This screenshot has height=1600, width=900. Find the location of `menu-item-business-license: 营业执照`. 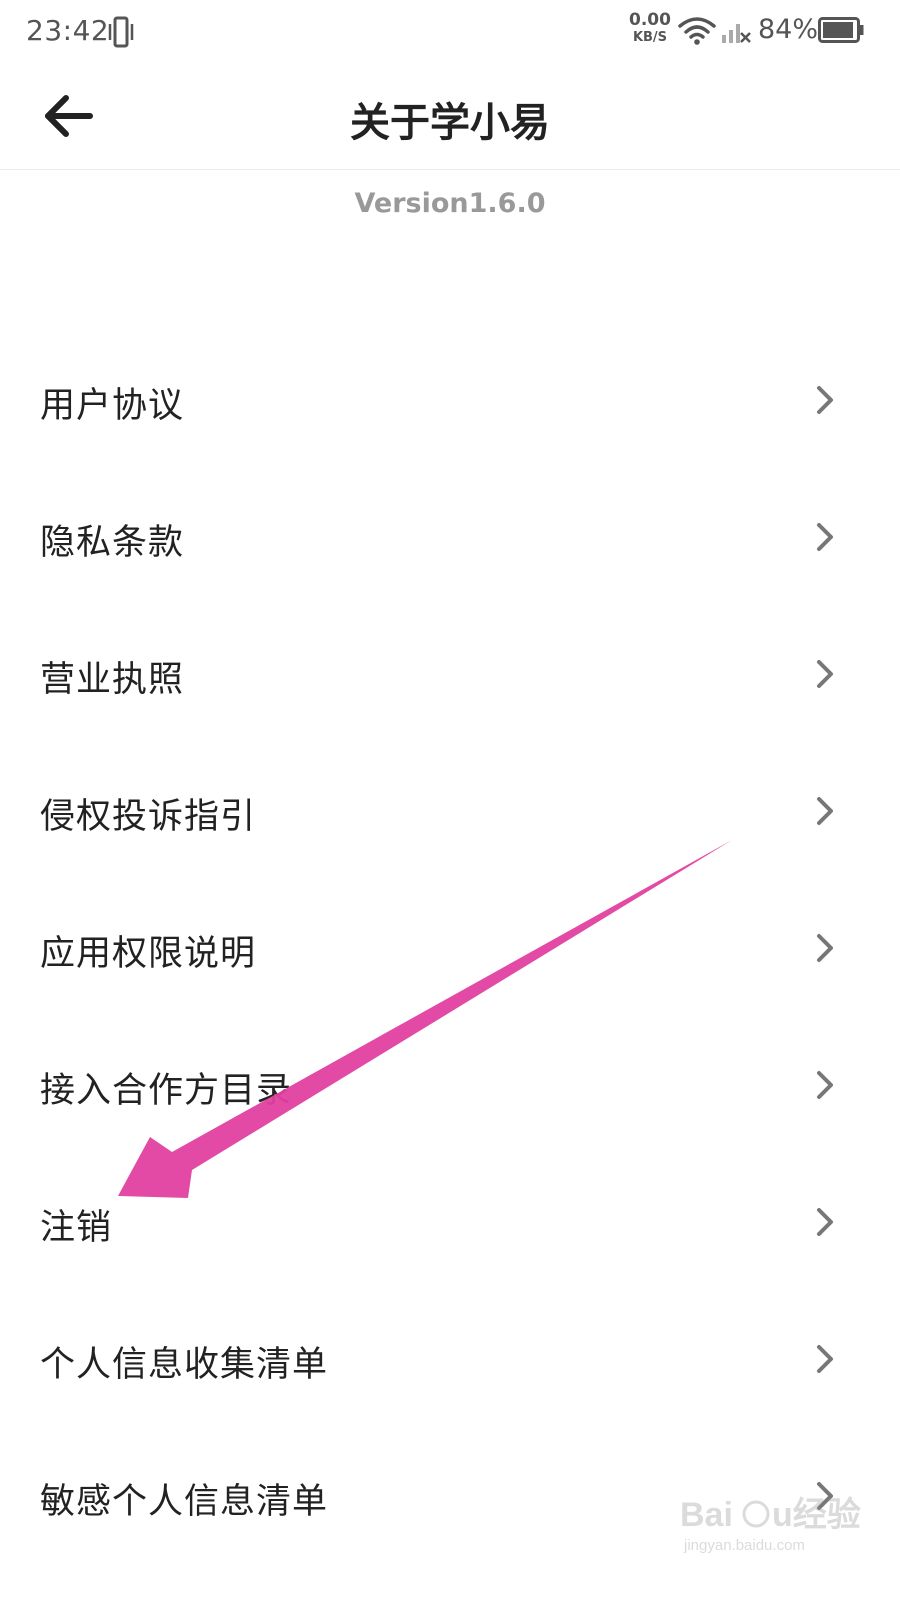

menu-item-business-license: 营业执照 is located at coordinates (450, 672).